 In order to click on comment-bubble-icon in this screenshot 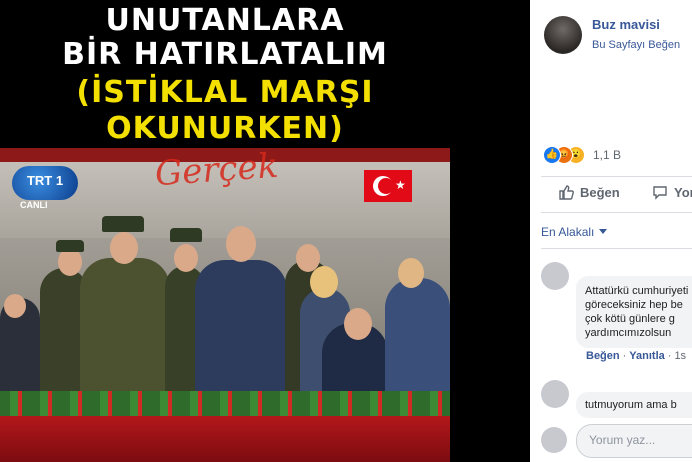, I will do `click(660, 193)`.